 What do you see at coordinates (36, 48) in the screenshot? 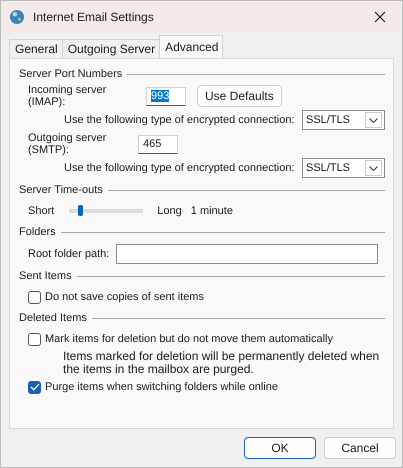
I see `tab: General` at bounding box center [36, 48].